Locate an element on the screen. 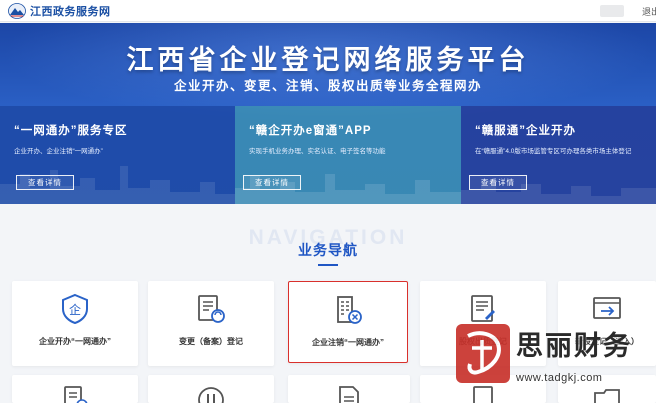 The image size is (656, 403). folder-icon is located at coordinates (607, 396).